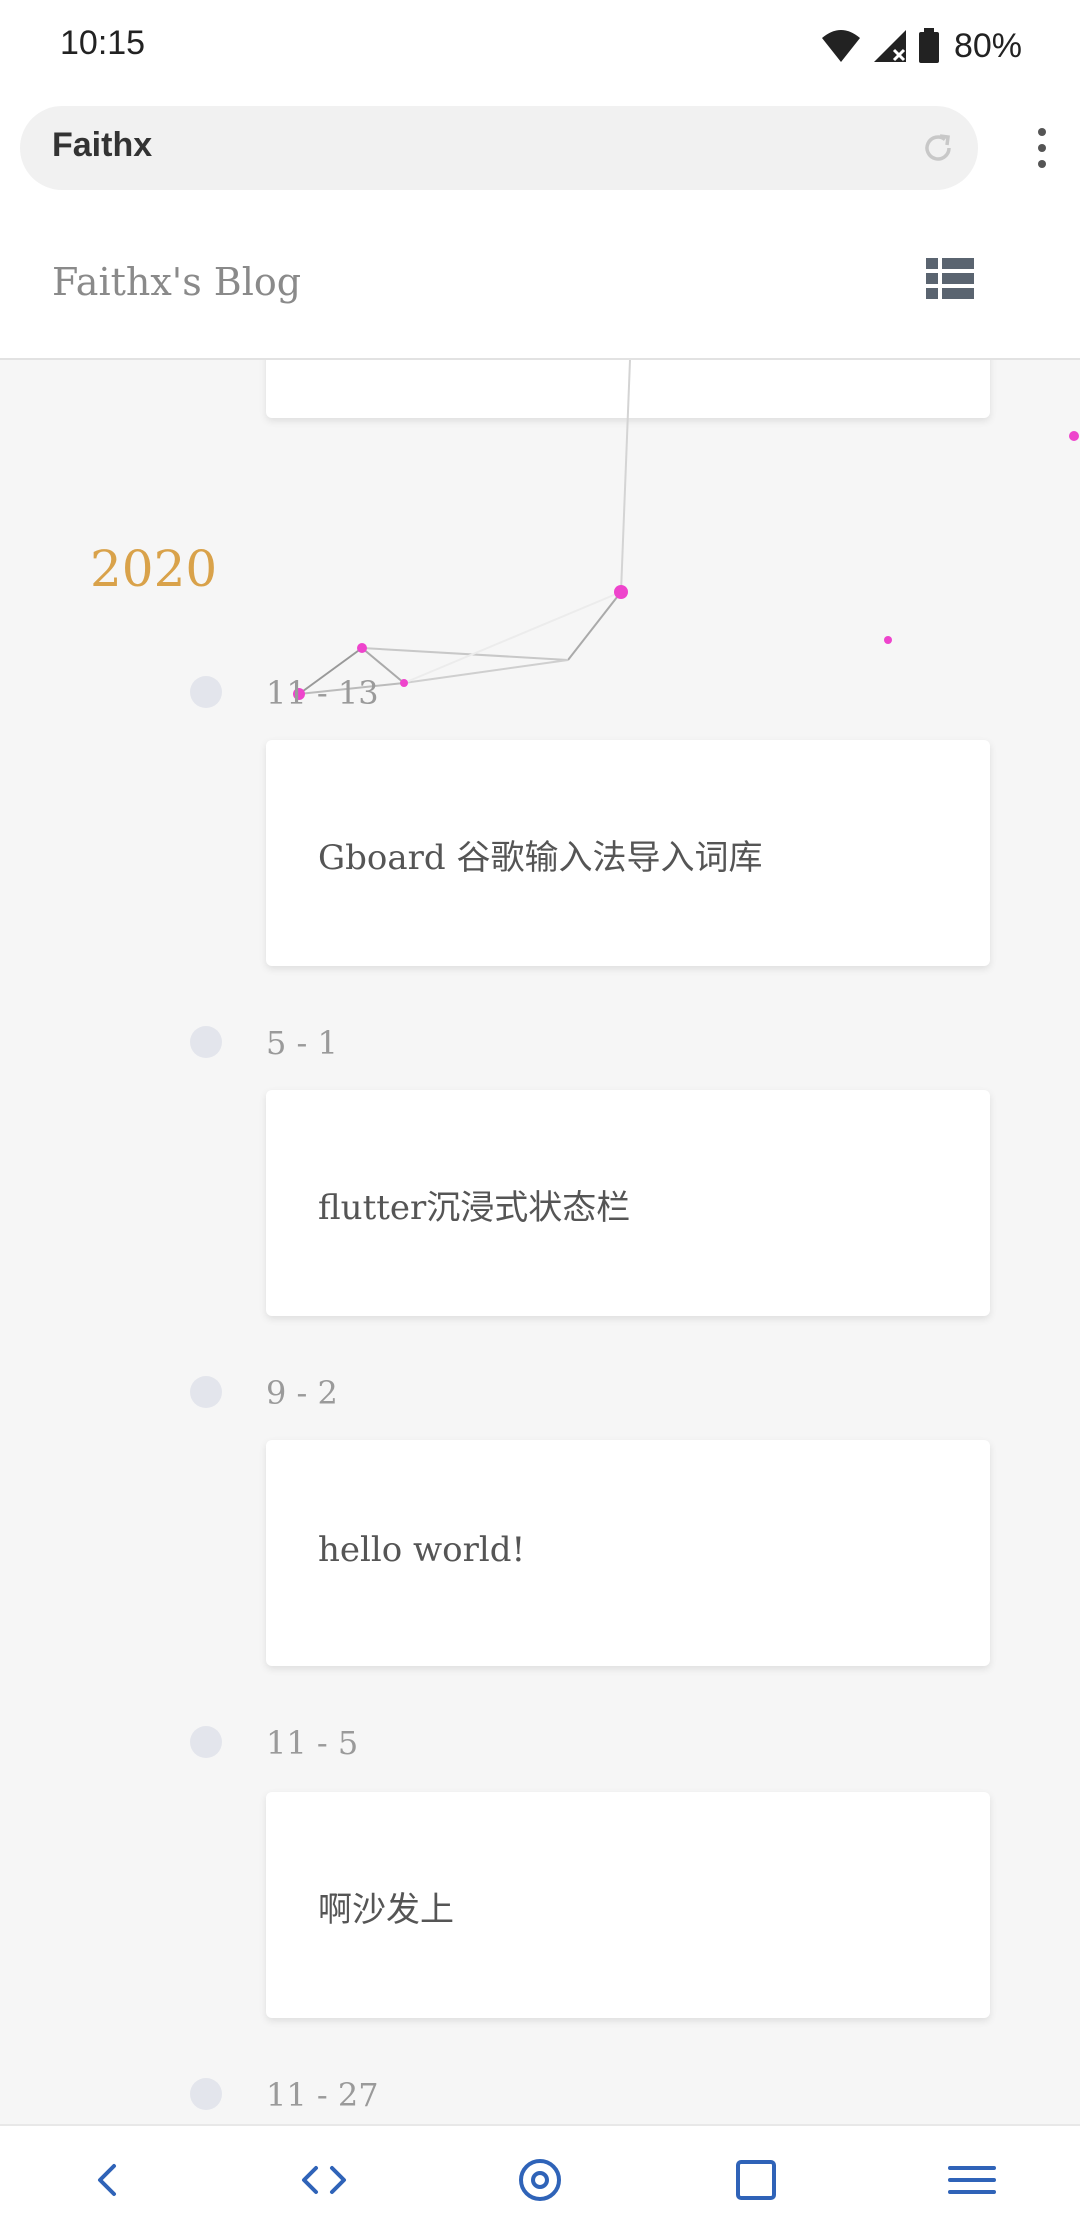  I want to click on status-bar: 10:15 80%, so click(540, 48).